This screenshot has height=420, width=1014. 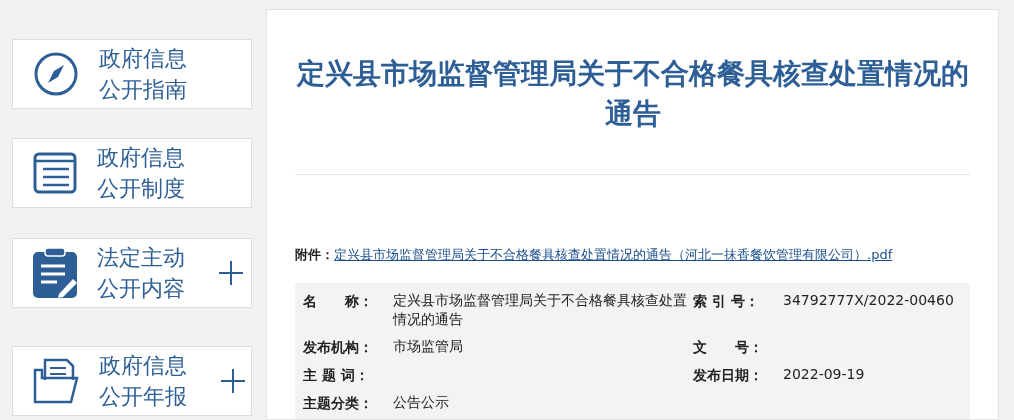 I want to click on field-label: 主 题 词：, so click(x=336, y=375).